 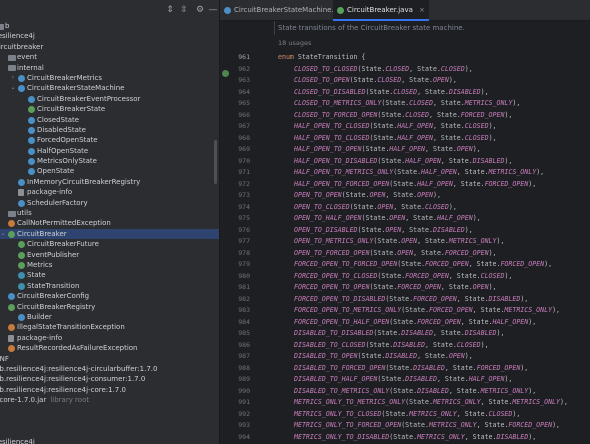 What do you see at coordinates (109, 78) in the screenshot?
I see `tree-item: › CircuitBreakerMetrics` at bounding box center [109, 78].